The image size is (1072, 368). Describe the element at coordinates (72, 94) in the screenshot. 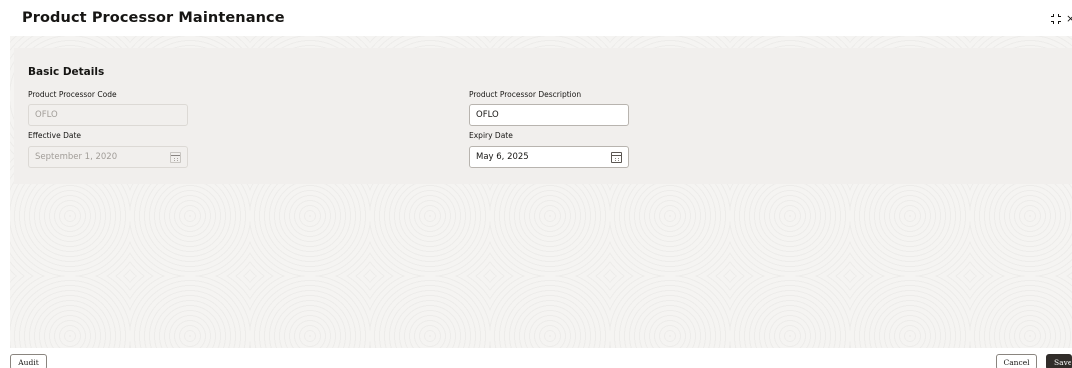

I see `product-processor-code-label: Product Processor Code` at that location.